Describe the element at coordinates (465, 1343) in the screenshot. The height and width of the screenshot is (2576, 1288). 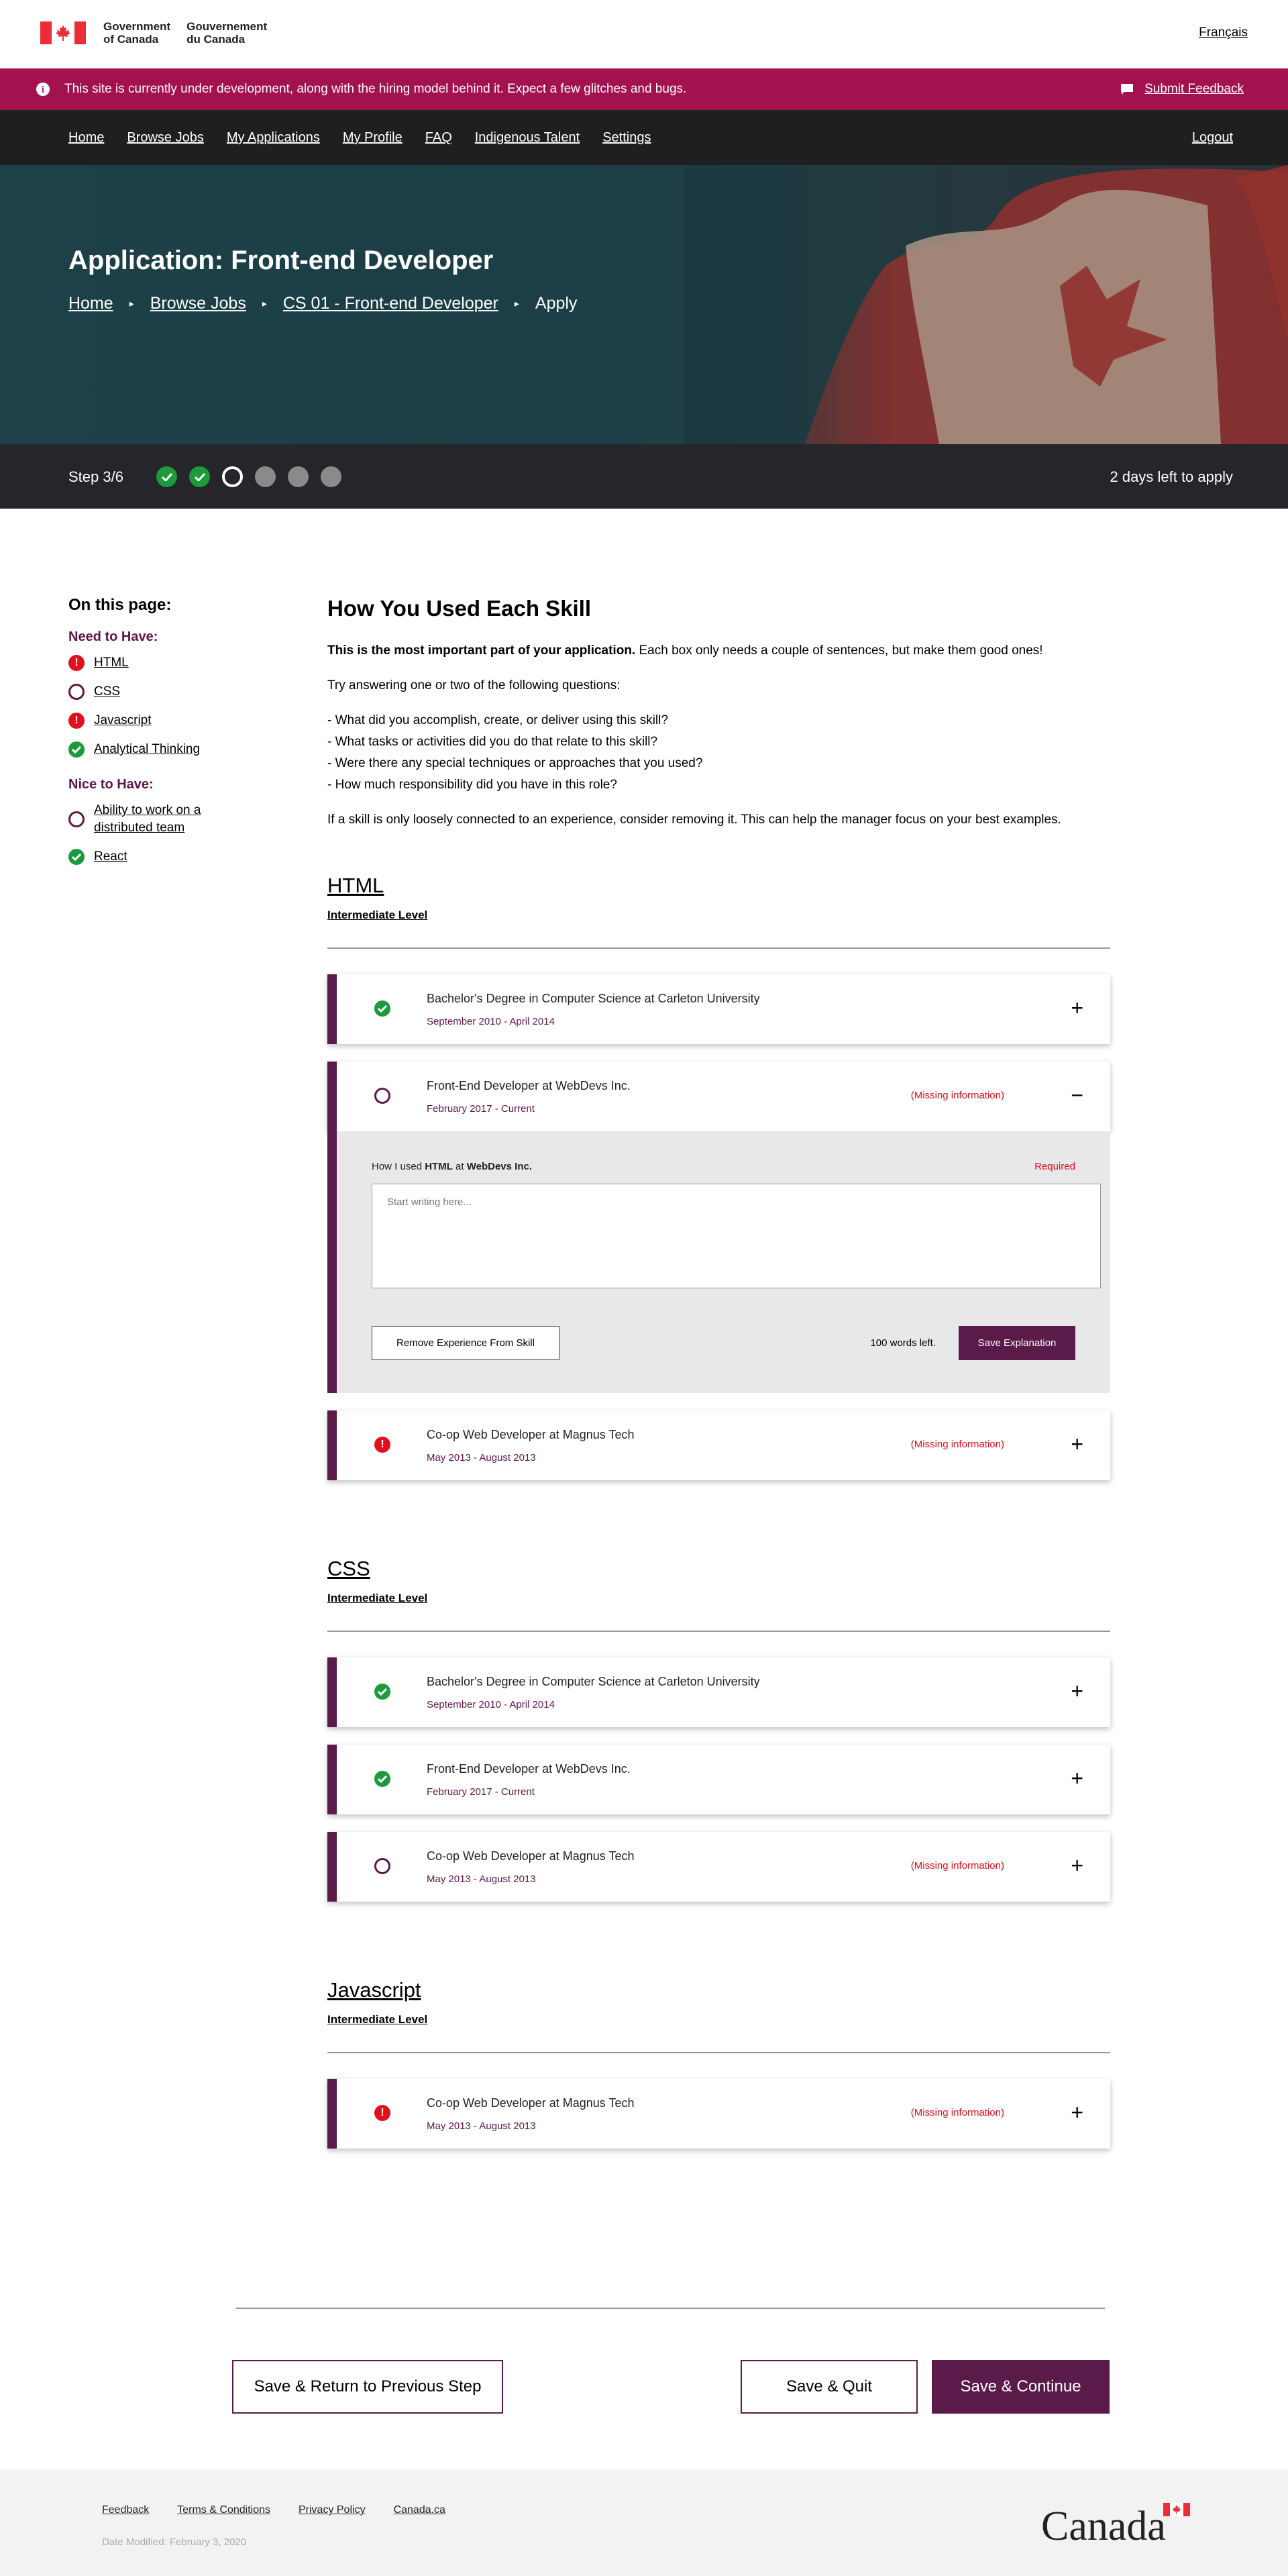
I see `remove-experience-button: Remove Experience From Skill` at that location.